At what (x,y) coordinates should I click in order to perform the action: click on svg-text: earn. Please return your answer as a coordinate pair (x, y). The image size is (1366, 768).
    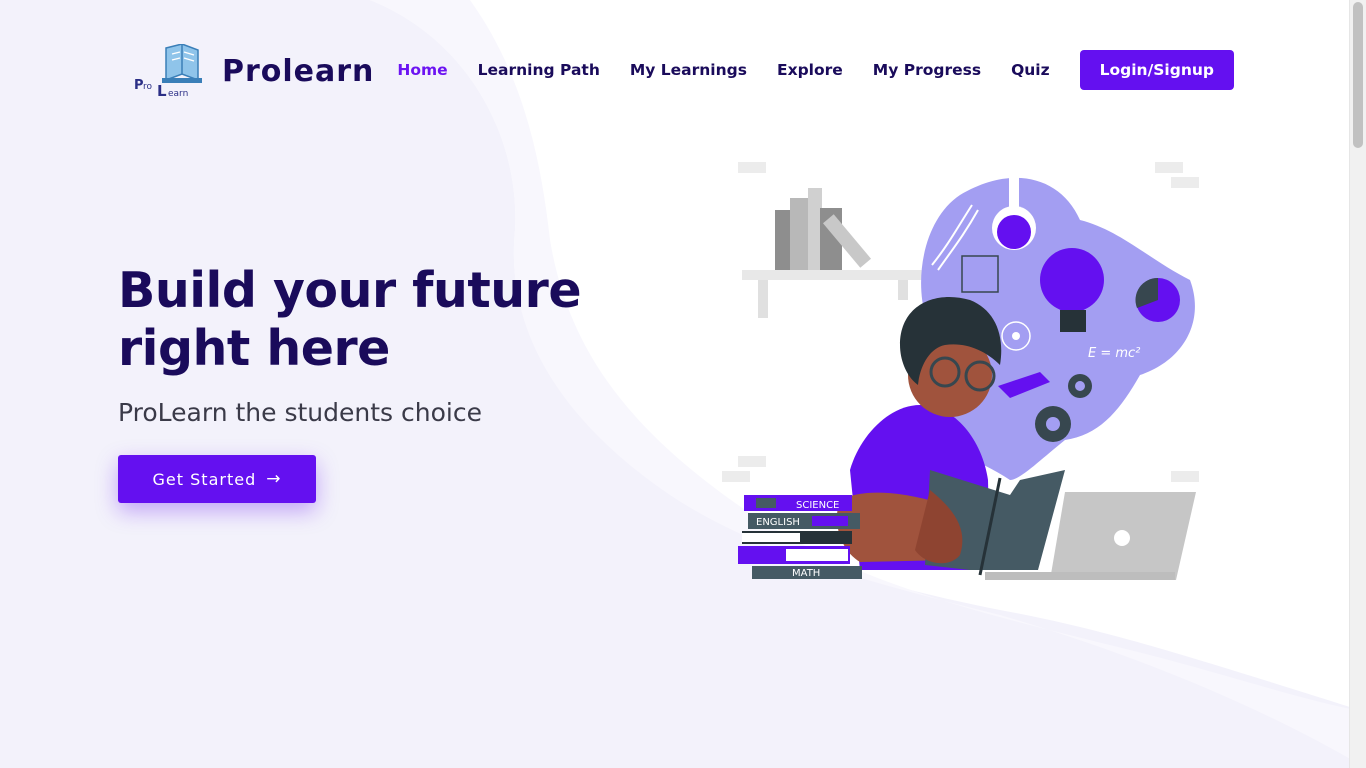
    Looking at the image, I should click on (178, 93).